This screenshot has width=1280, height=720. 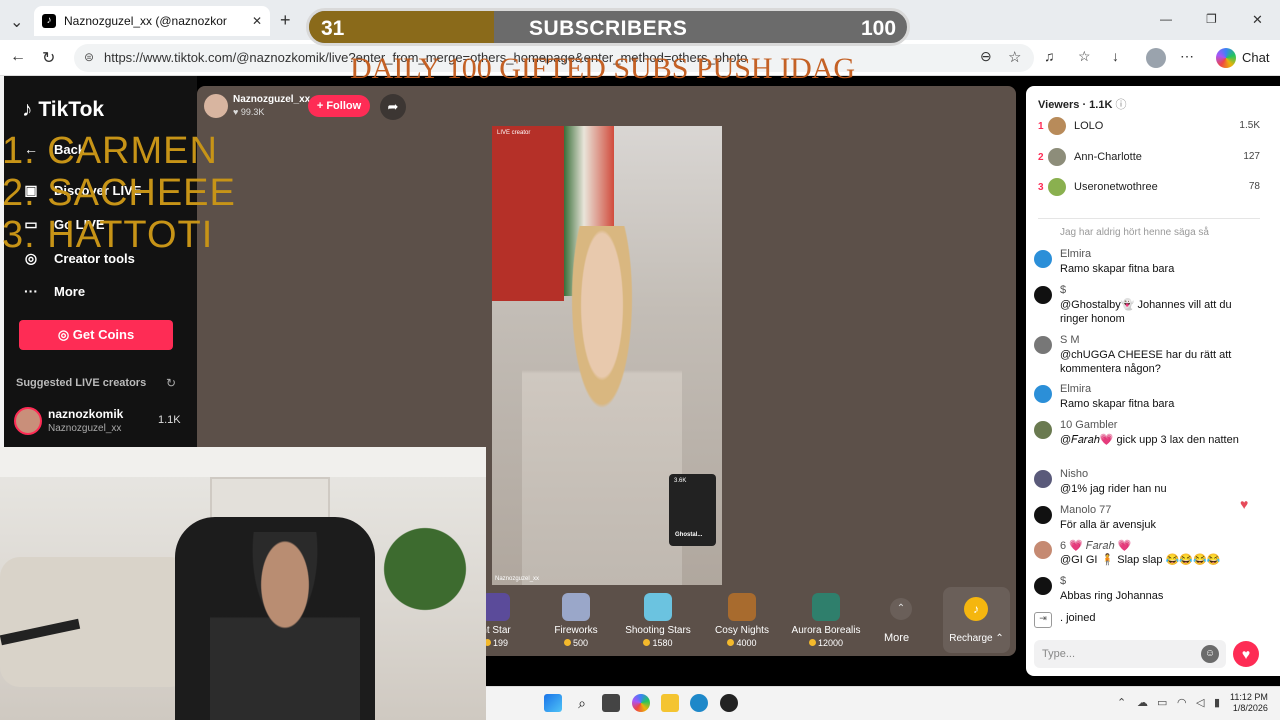 I want to click on file-explorer-icon, so click(x=670, y=703).